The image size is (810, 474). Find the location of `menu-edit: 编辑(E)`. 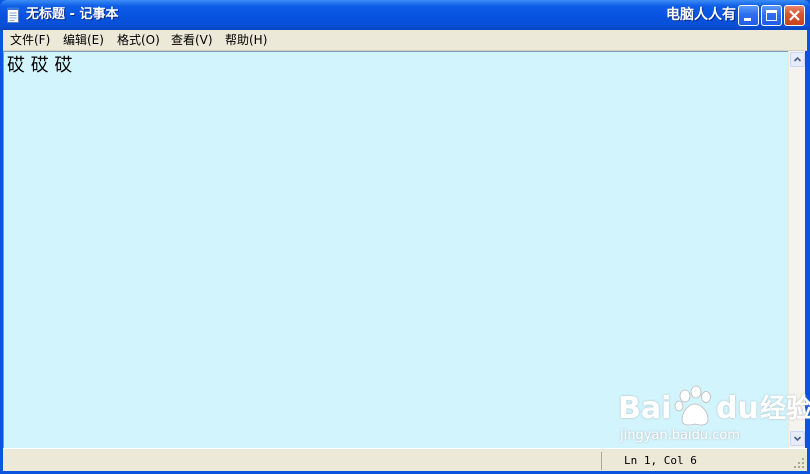

menu-edit: 编辑(E) is located at coordinates (83, 40).